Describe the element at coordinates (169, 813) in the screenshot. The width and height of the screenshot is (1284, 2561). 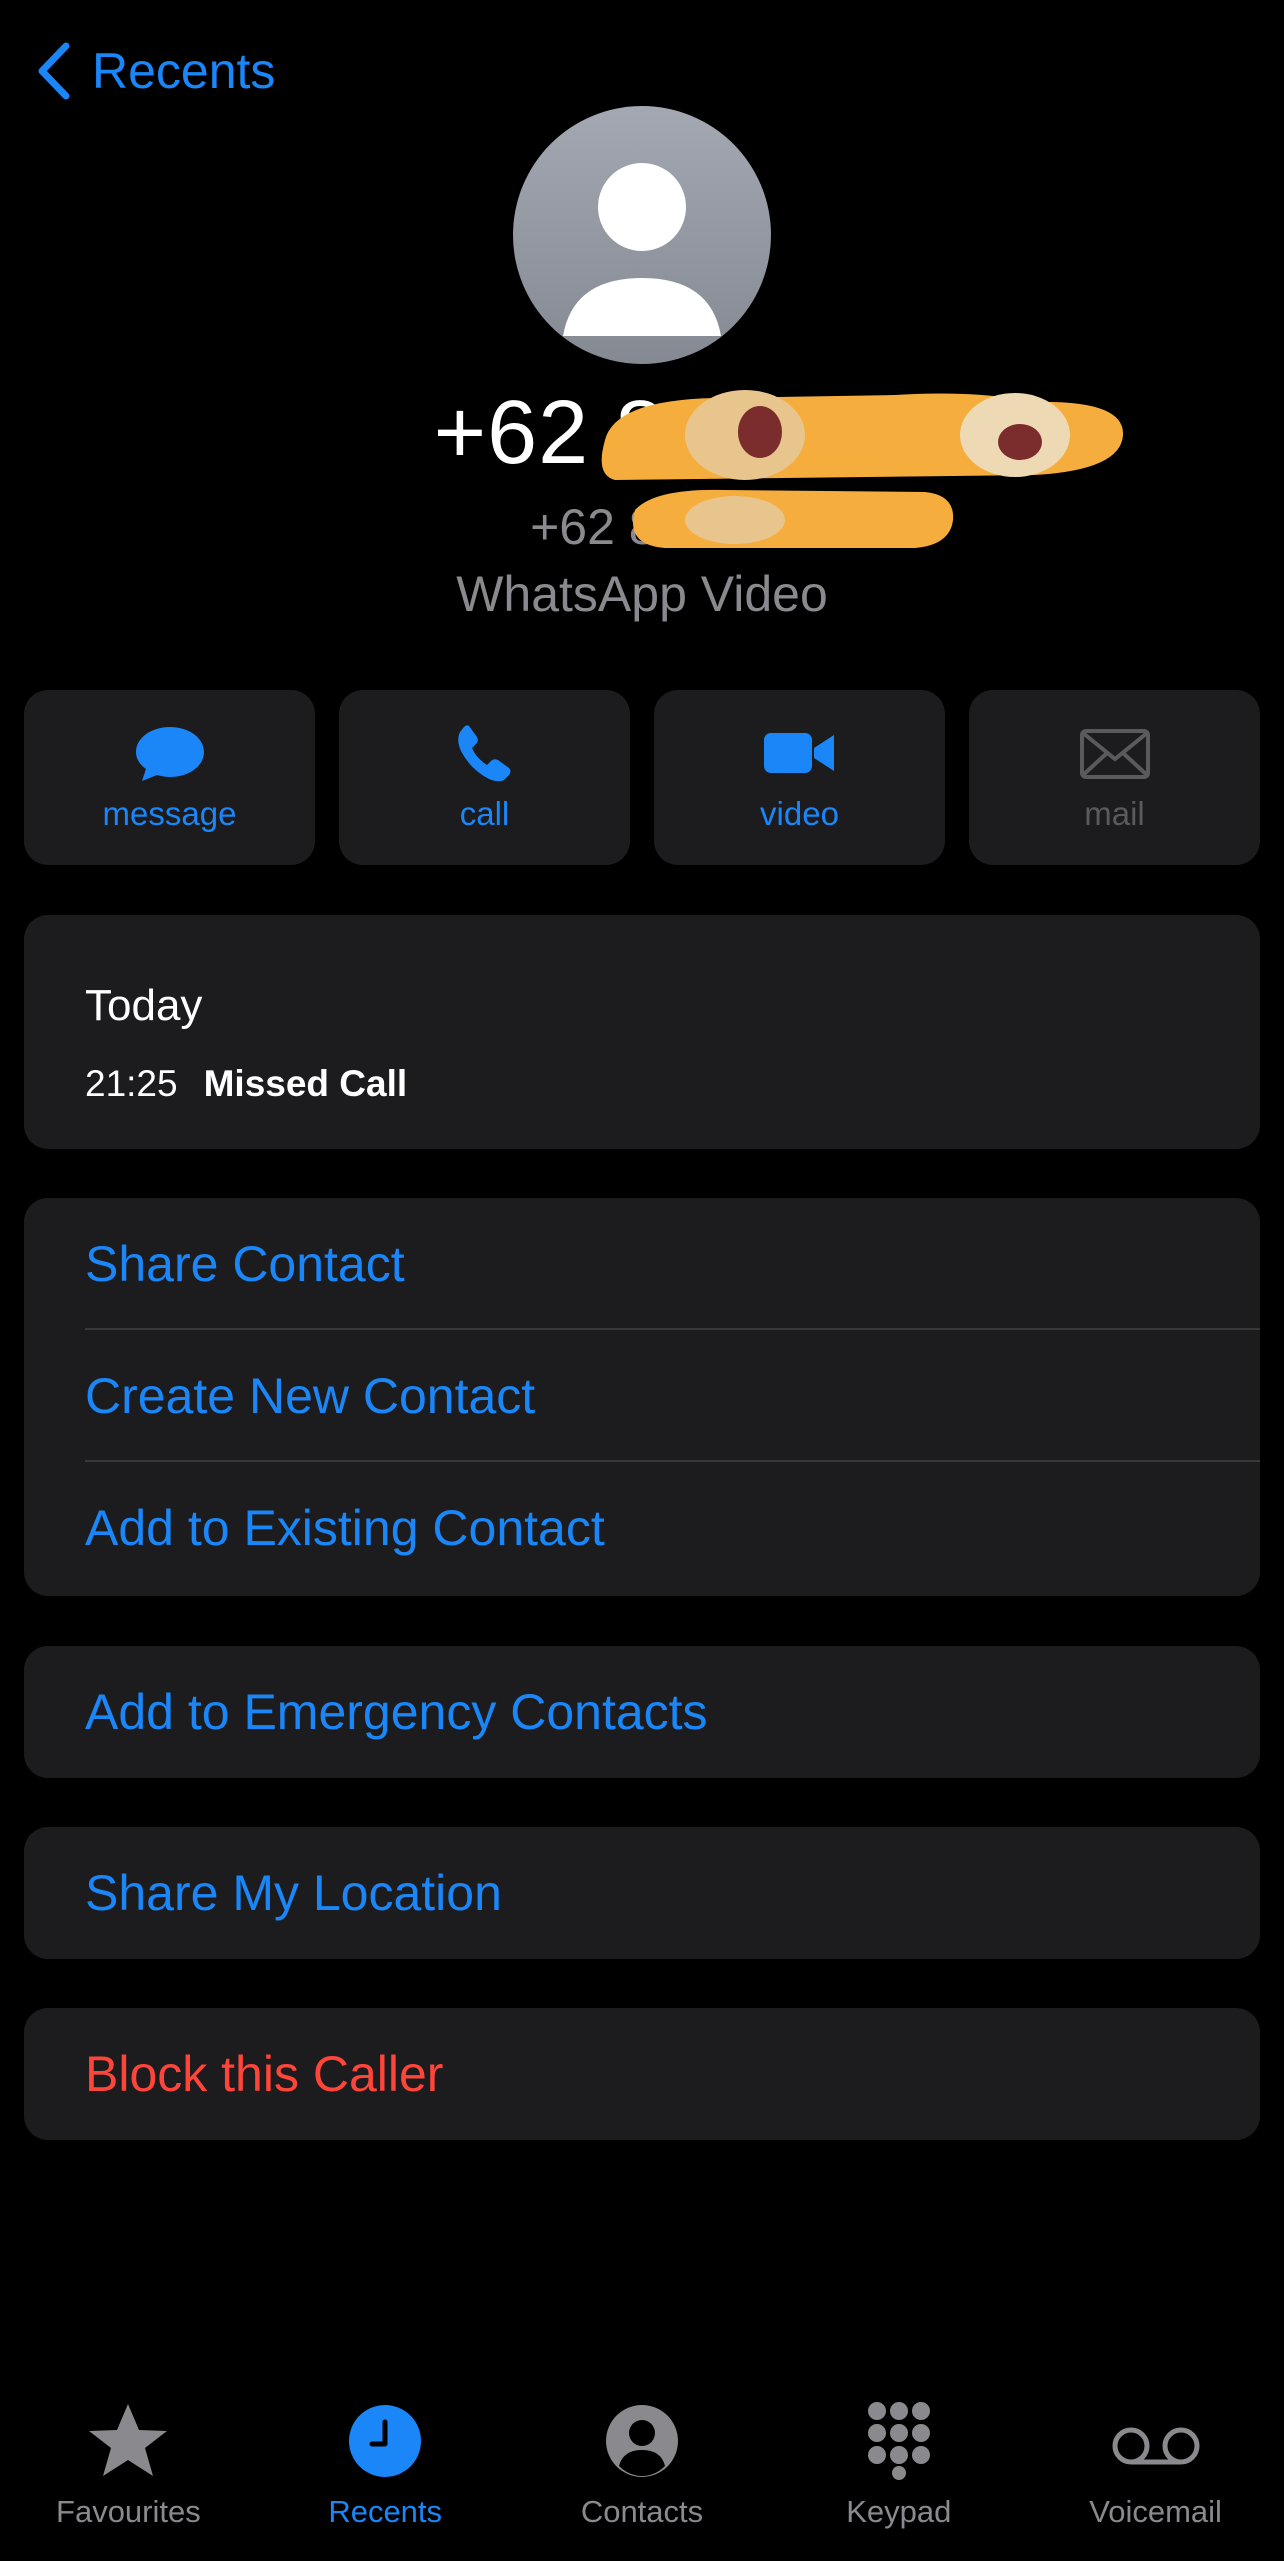
I see `message-label: message` at that location.